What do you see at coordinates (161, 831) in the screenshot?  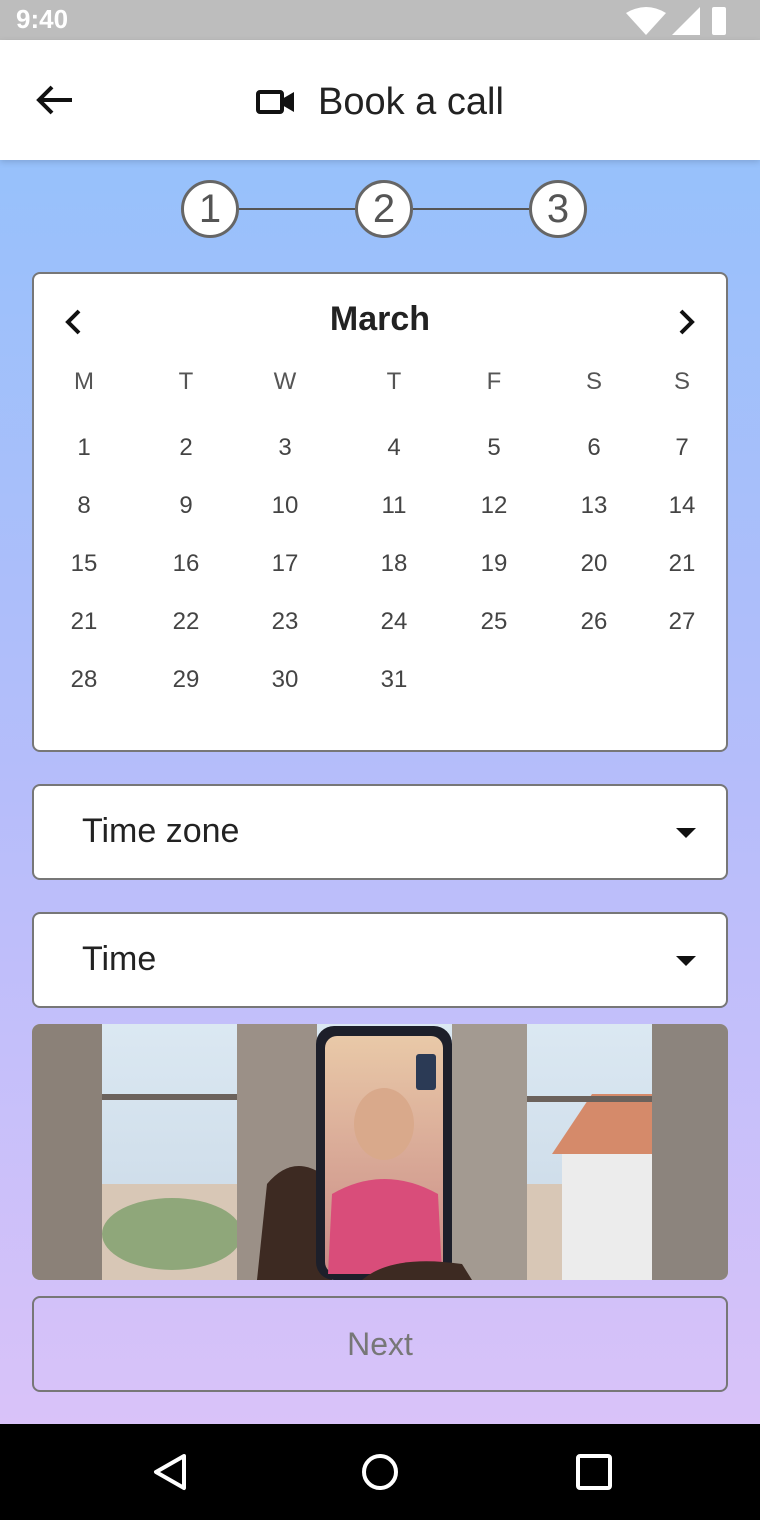 I see `timezone-select-label: Time zone` at bounding box center [161, 831].